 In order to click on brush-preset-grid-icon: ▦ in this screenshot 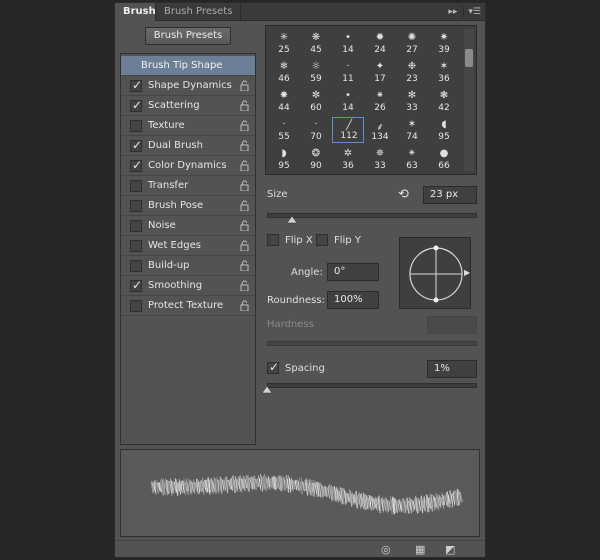, I will do `click(420, 549)`.